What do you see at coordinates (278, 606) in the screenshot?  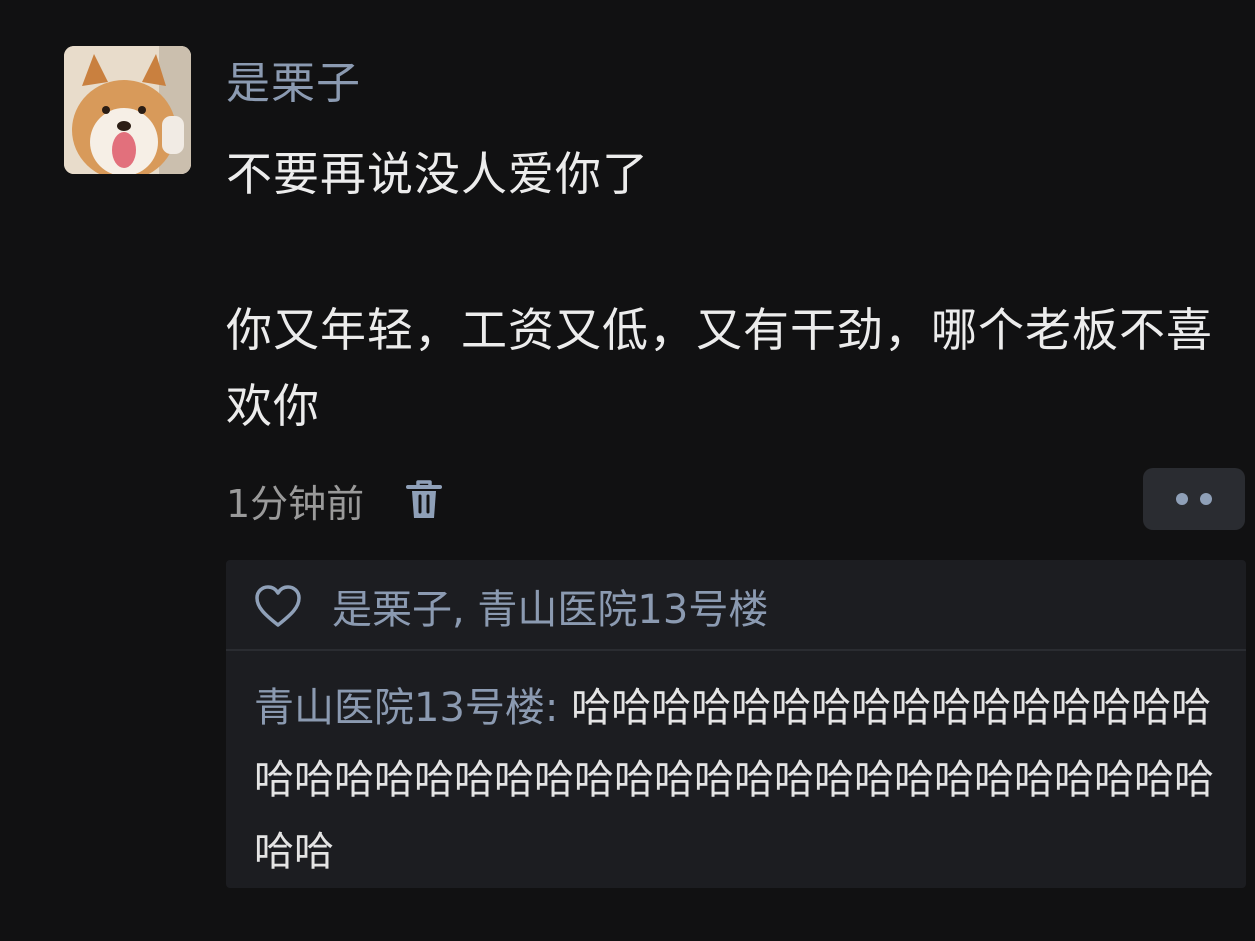 I see `heart-icon` at bounding box center [278, 606].